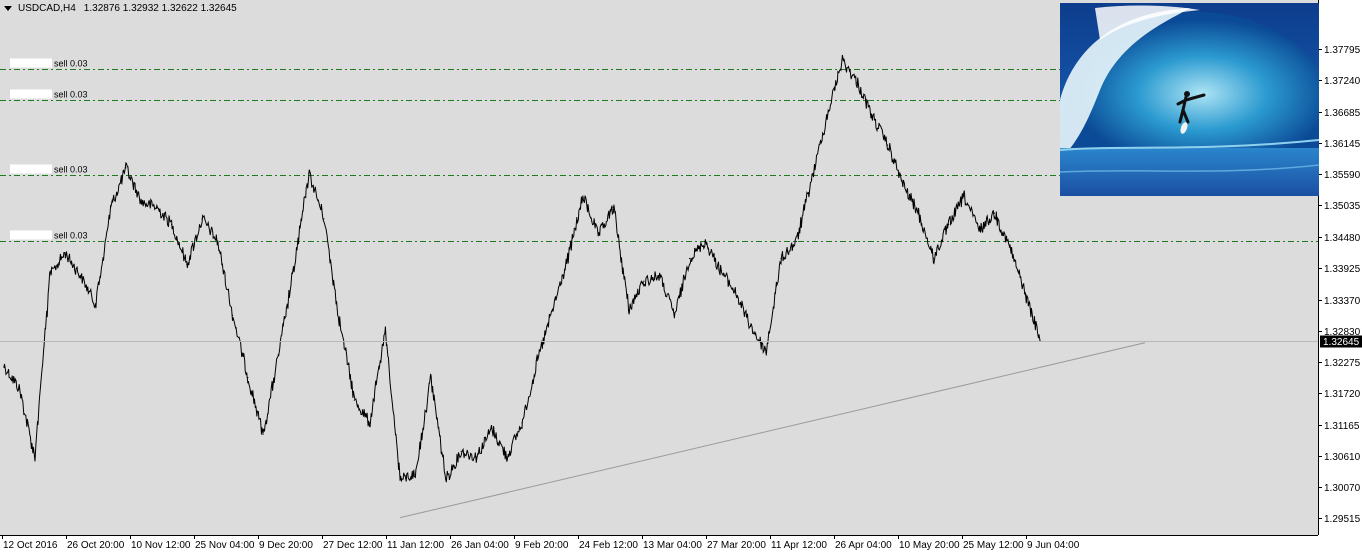 This screenshot has height=555, width=1362. Describe the element at coordinates (1342, 50) in the screenshot. I see `y-tick-label: 1.37795` at that location.